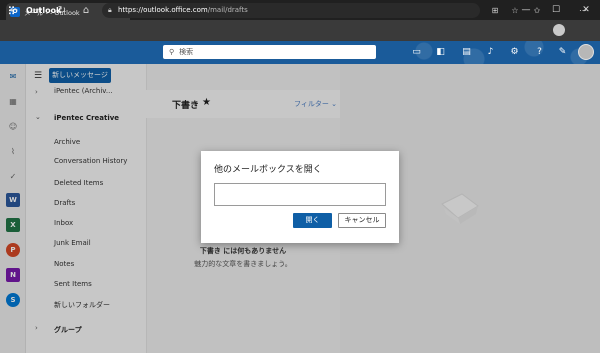 The image size is (600, 353). Describe the element at coordinates (515, 10) in the screenshot. I see `favorite-star-icon: ☆` at that location.